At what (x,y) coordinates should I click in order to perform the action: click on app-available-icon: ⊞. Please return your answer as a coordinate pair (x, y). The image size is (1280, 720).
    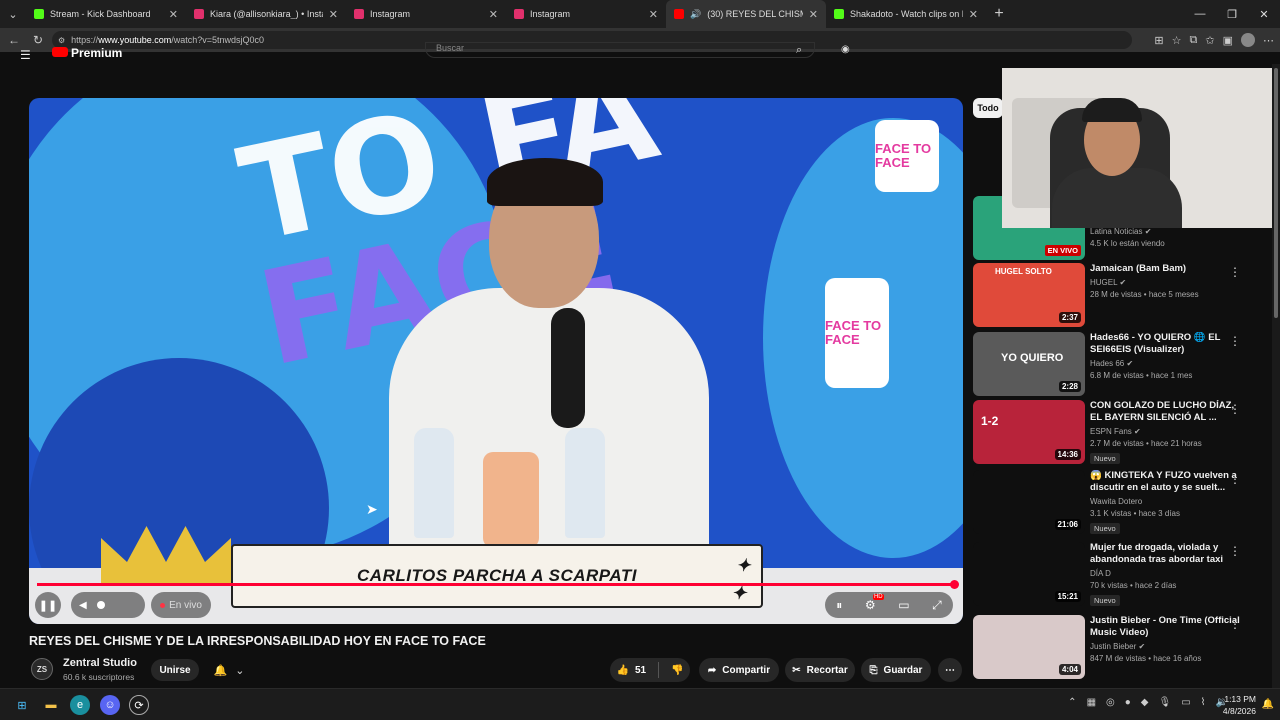
    Looking at the image, I should click on (1158, 40).